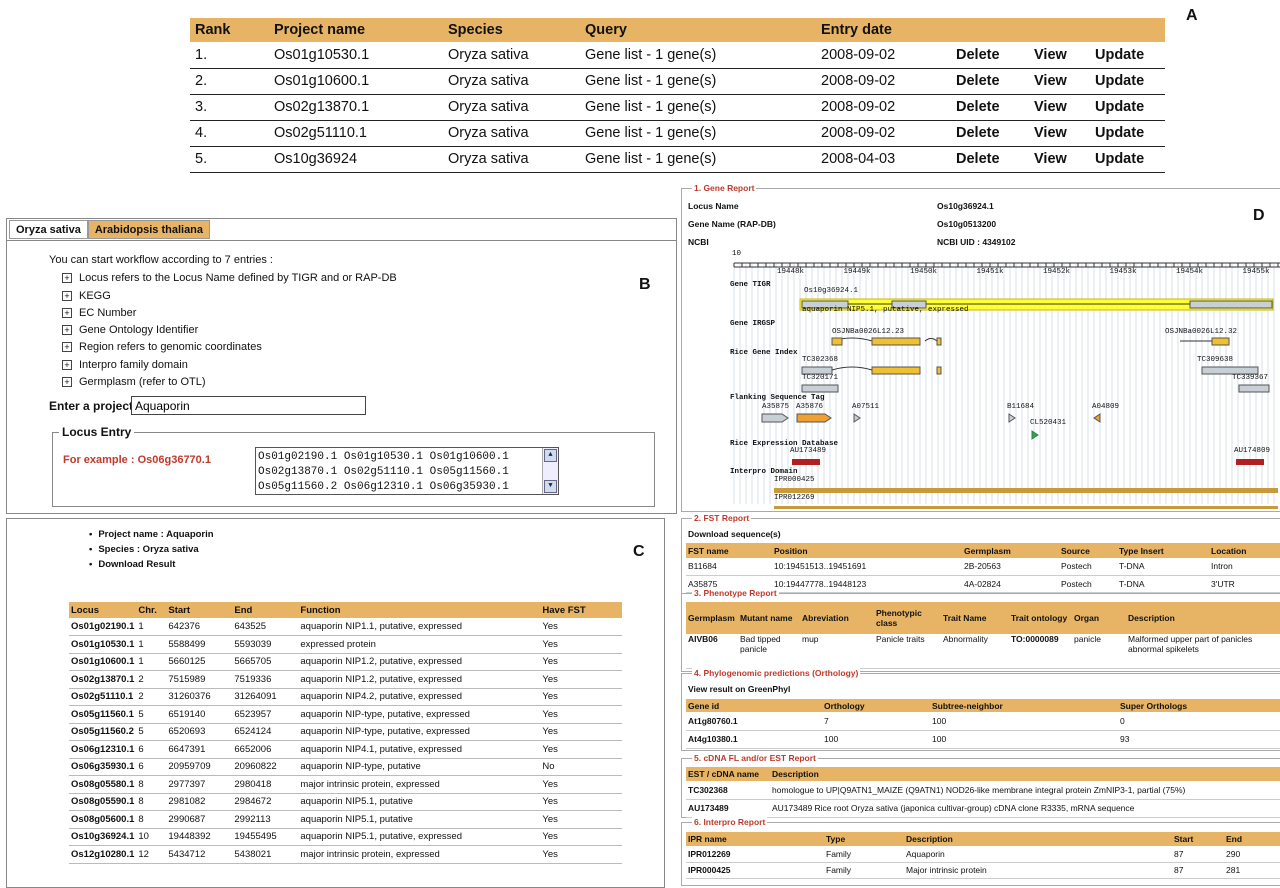 This screenshot has height=888, width=1280. Describe the element at coordinates (265, 697) in the screenshot. I see `cell: 31264091` at that location.